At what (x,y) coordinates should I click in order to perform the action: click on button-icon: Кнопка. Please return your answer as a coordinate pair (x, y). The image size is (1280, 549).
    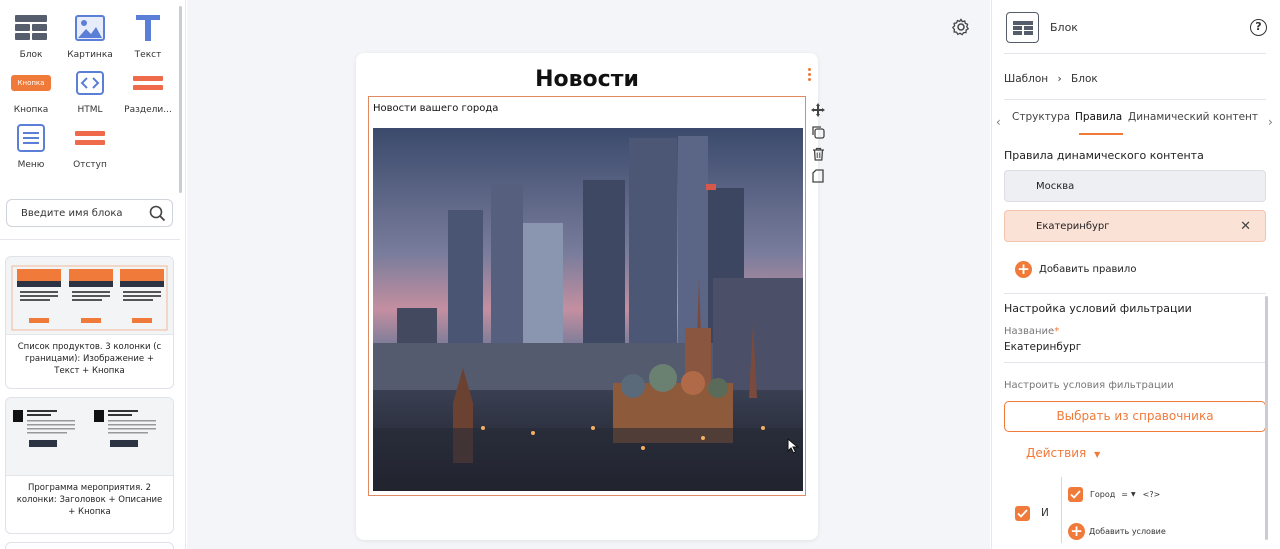
    Looking at the image, I should click on (31, 83).